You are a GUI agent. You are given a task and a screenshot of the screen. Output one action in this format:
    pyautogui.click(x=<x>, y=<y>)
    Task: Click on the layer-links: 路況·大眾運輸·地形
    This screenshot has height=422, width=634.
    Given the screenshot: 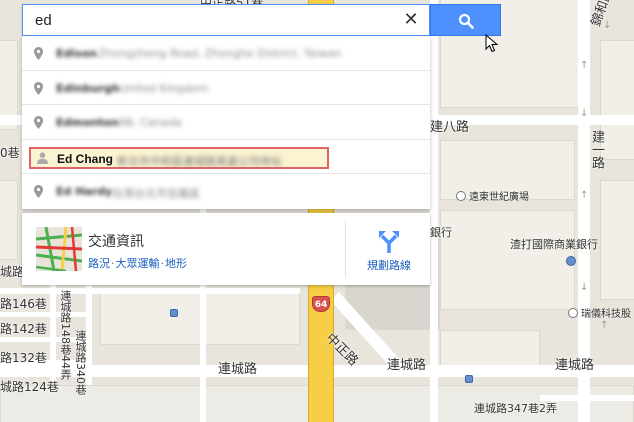 What is the action you would take?
    pyautogui.click(x=137, y=263)
    